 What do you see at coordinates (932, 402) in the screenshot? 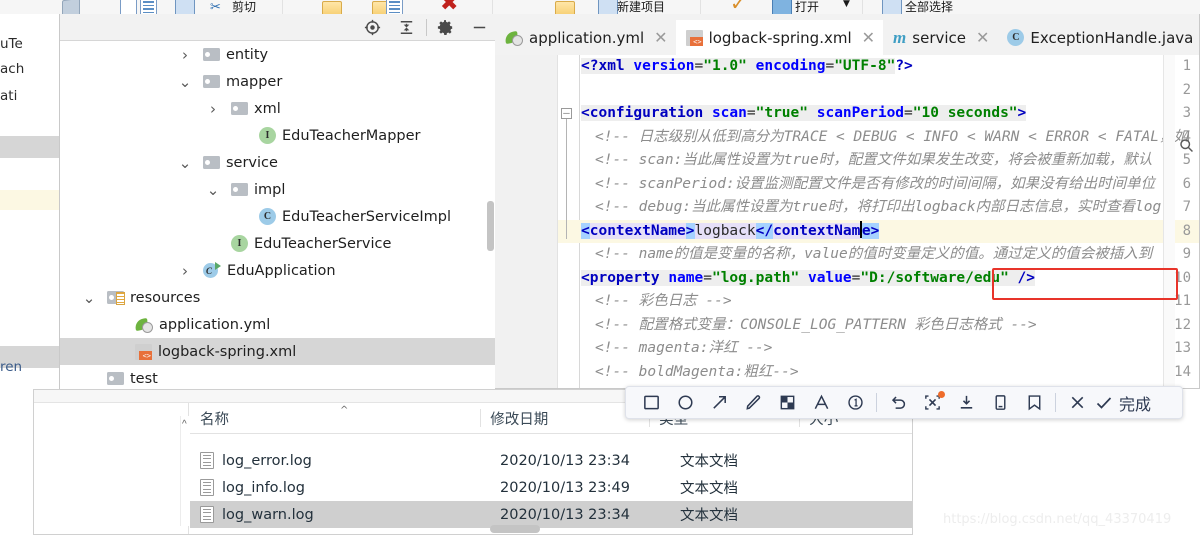
I see `ocr-tool-icon` at bounding box center [932, 402].